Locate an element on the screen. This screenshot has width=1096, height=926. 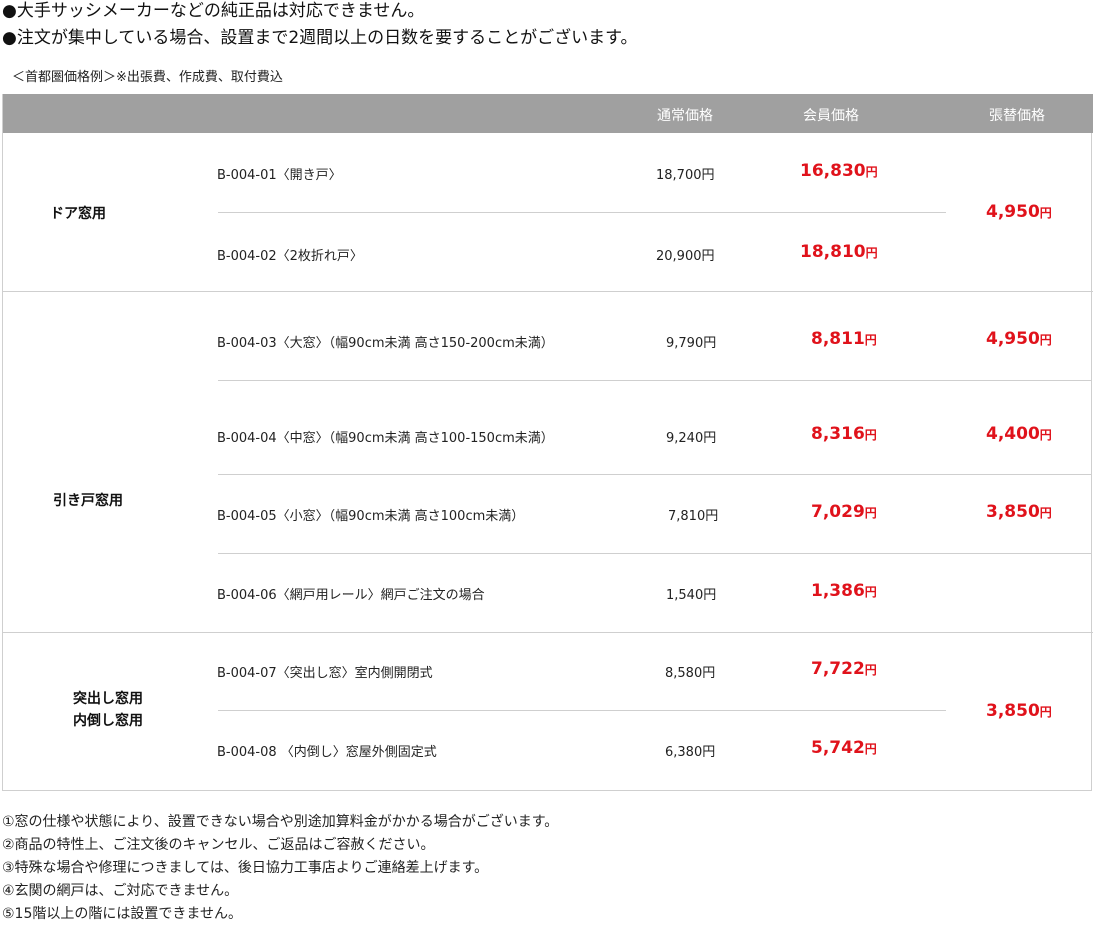
note-item: ④玄関の網戸は、ご対応できません。 is located at coordinates (120, 891).